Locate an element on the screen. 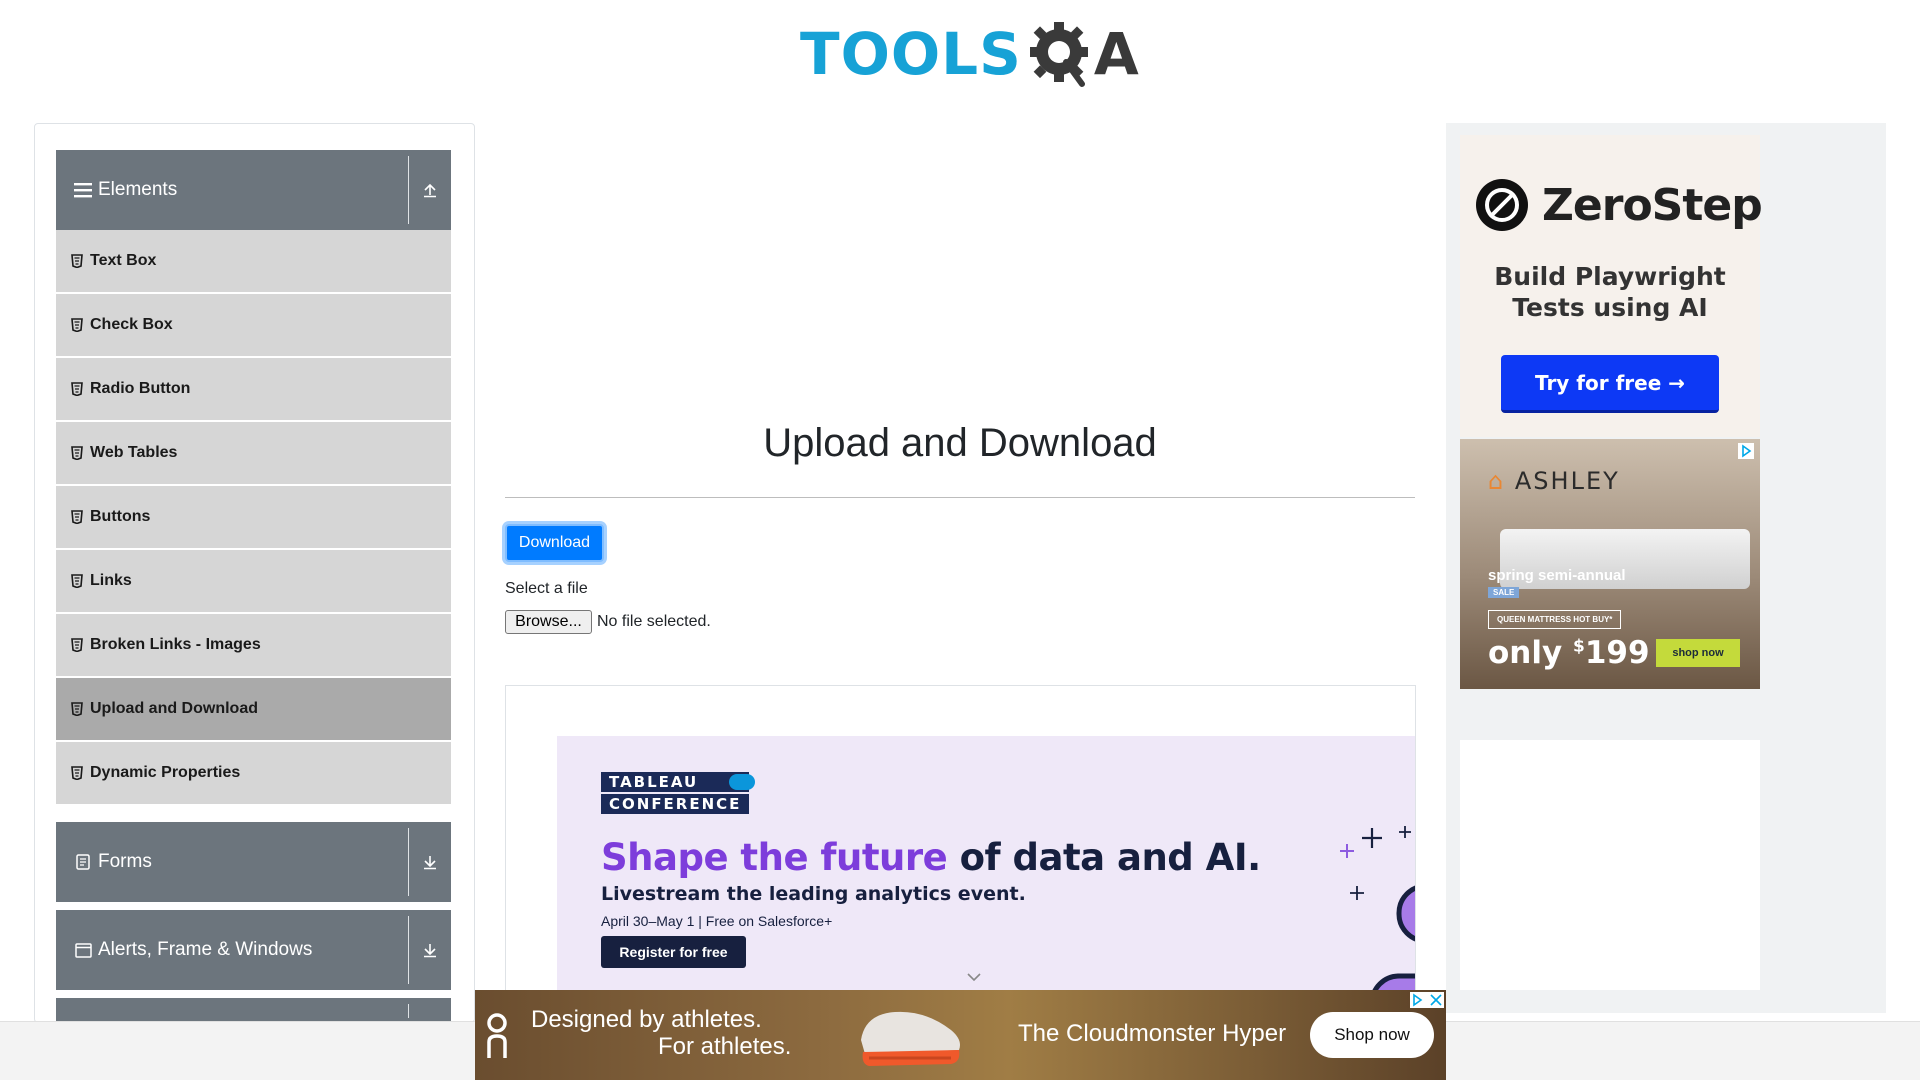  zerostep-name: ZeroStep is located at coordinates (1652, 205).